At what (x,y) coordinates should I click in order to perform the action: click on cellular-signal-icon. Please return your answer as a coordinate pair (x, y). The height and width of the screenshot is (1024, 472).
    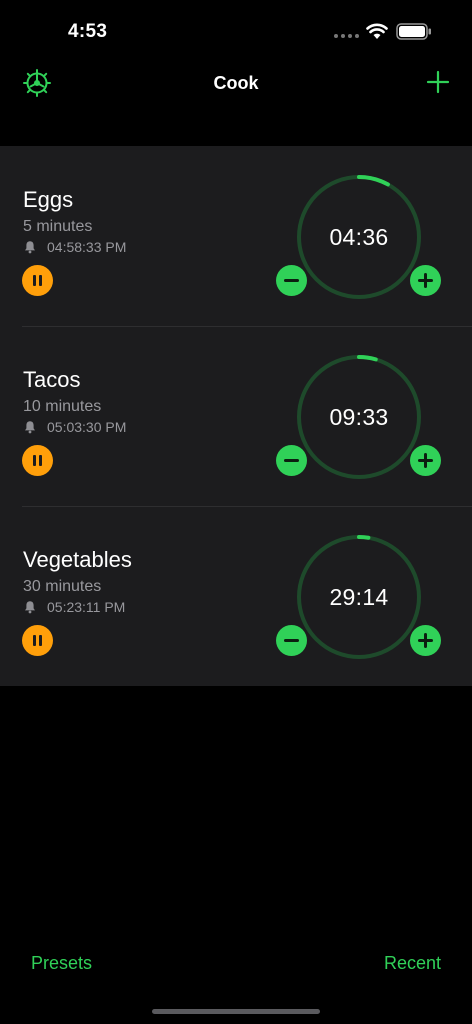
    Looking at the image, I should click on (346, 36).